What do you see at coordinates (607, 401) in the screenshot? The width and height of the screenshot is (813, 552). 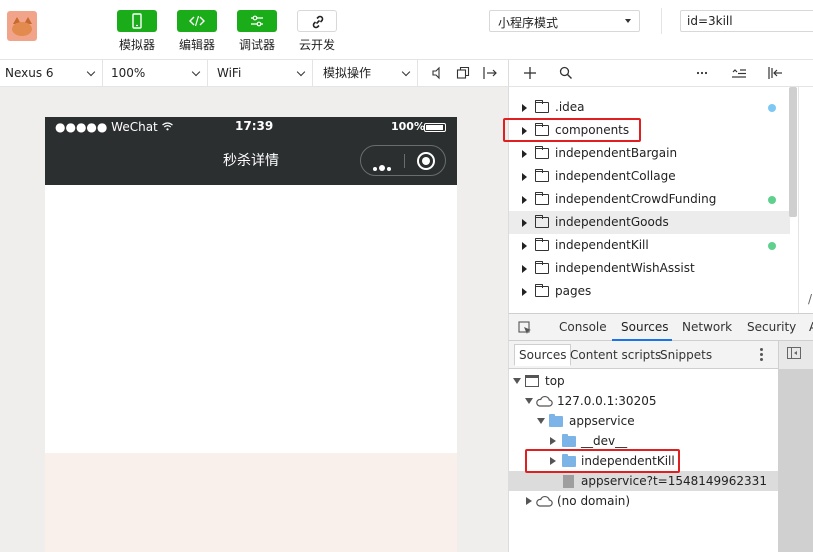 I see `source-node-label: 127.0.0.1:30205` at bounding box center [607, 401].